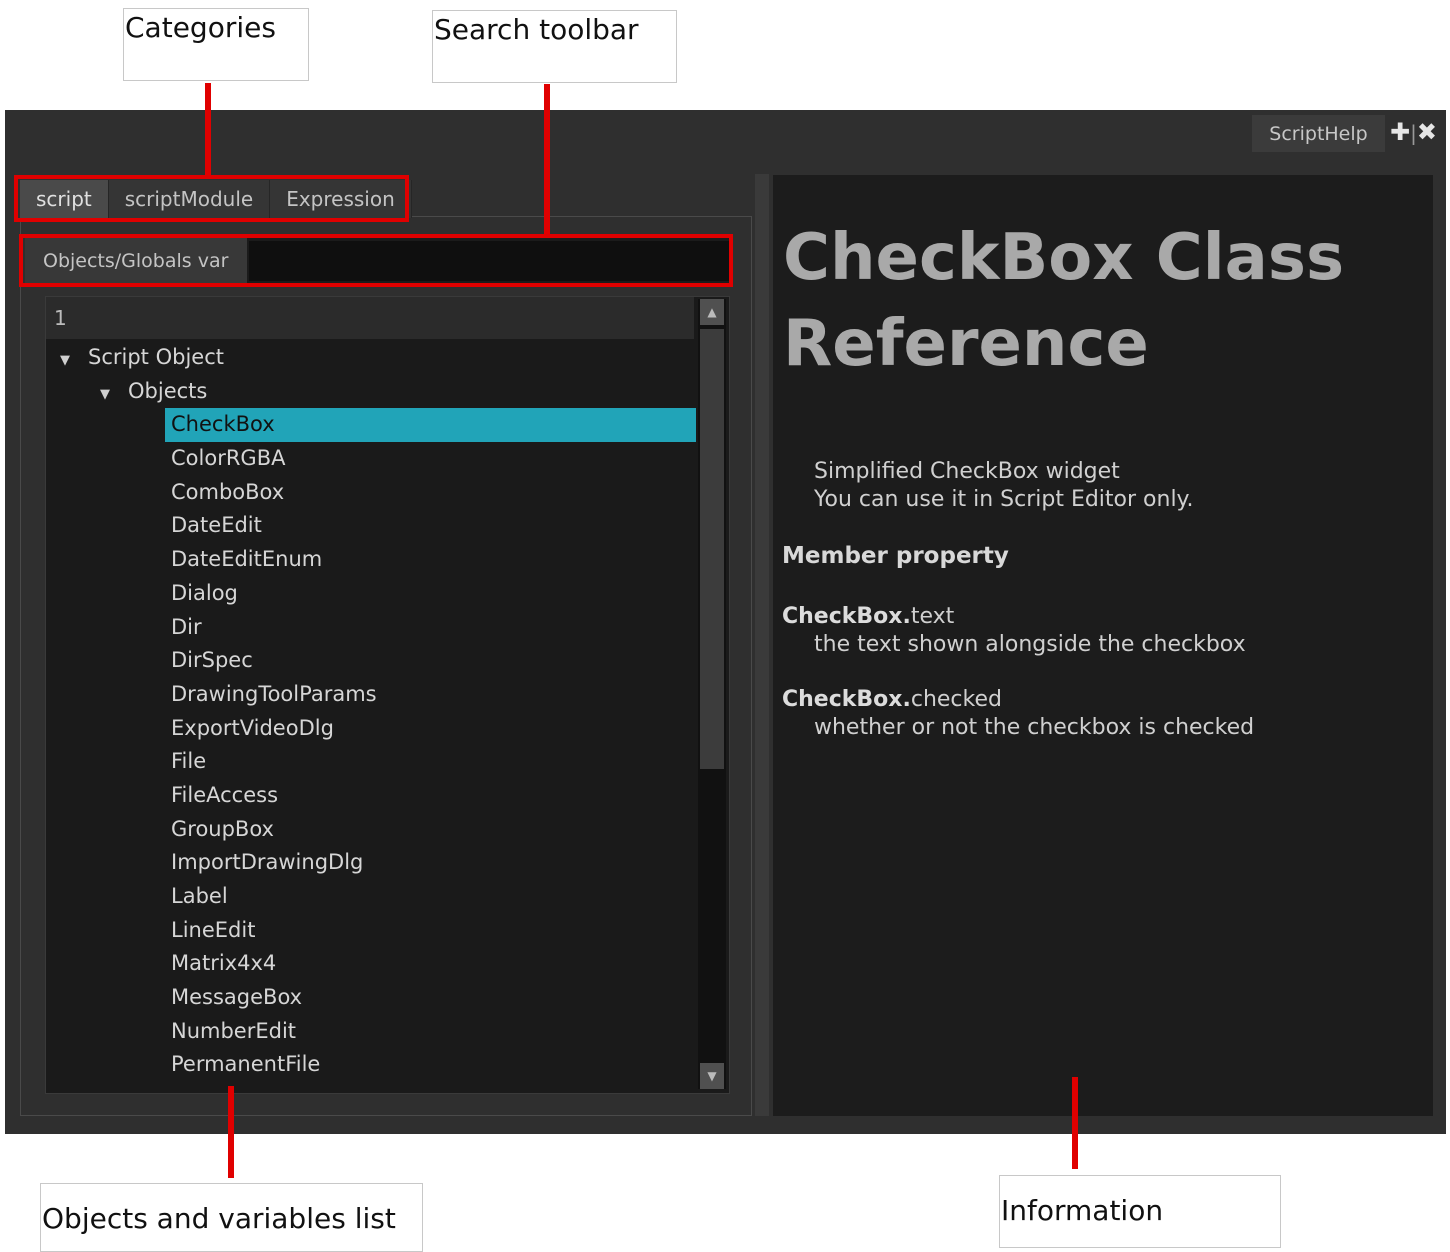 The height and width of the screenshot is (1252, 1450). What do you see at coordinates (1400, 132) in the screenshot?
I see `plus-icon: ✚` at bounding box center [1400, 132].